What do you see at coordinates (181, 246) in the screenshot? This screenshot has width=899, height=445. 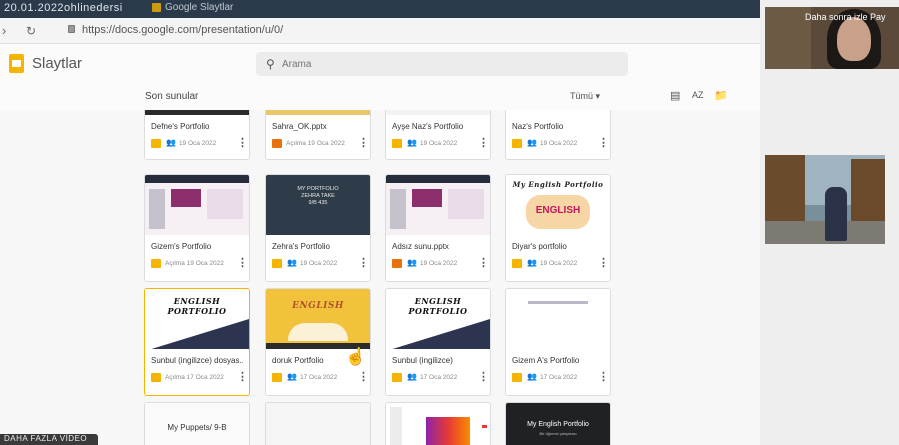 I see `file-name: Gizem's Portfolio` at bounding box center [181, 246].